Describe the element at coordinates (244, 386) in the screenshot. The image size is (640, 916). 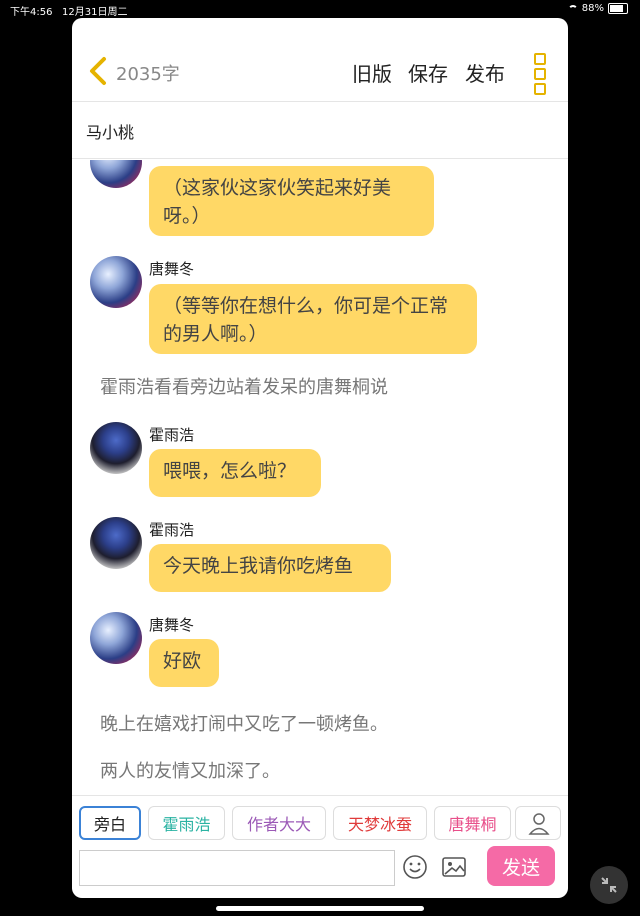
I see `narration-text: 霍雨浩看看旁边站着发呆的唐舞桐说` at that location.